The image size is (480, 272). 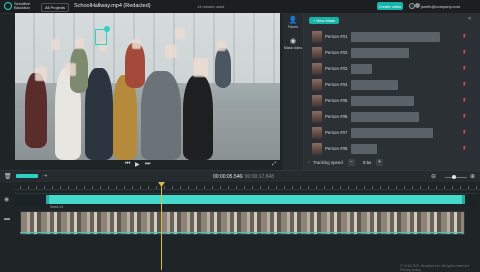 What do you see at coordinates (390, 6) in the screenshot?
I see `create-video-button: Create video` at bounding box center [390, 6].